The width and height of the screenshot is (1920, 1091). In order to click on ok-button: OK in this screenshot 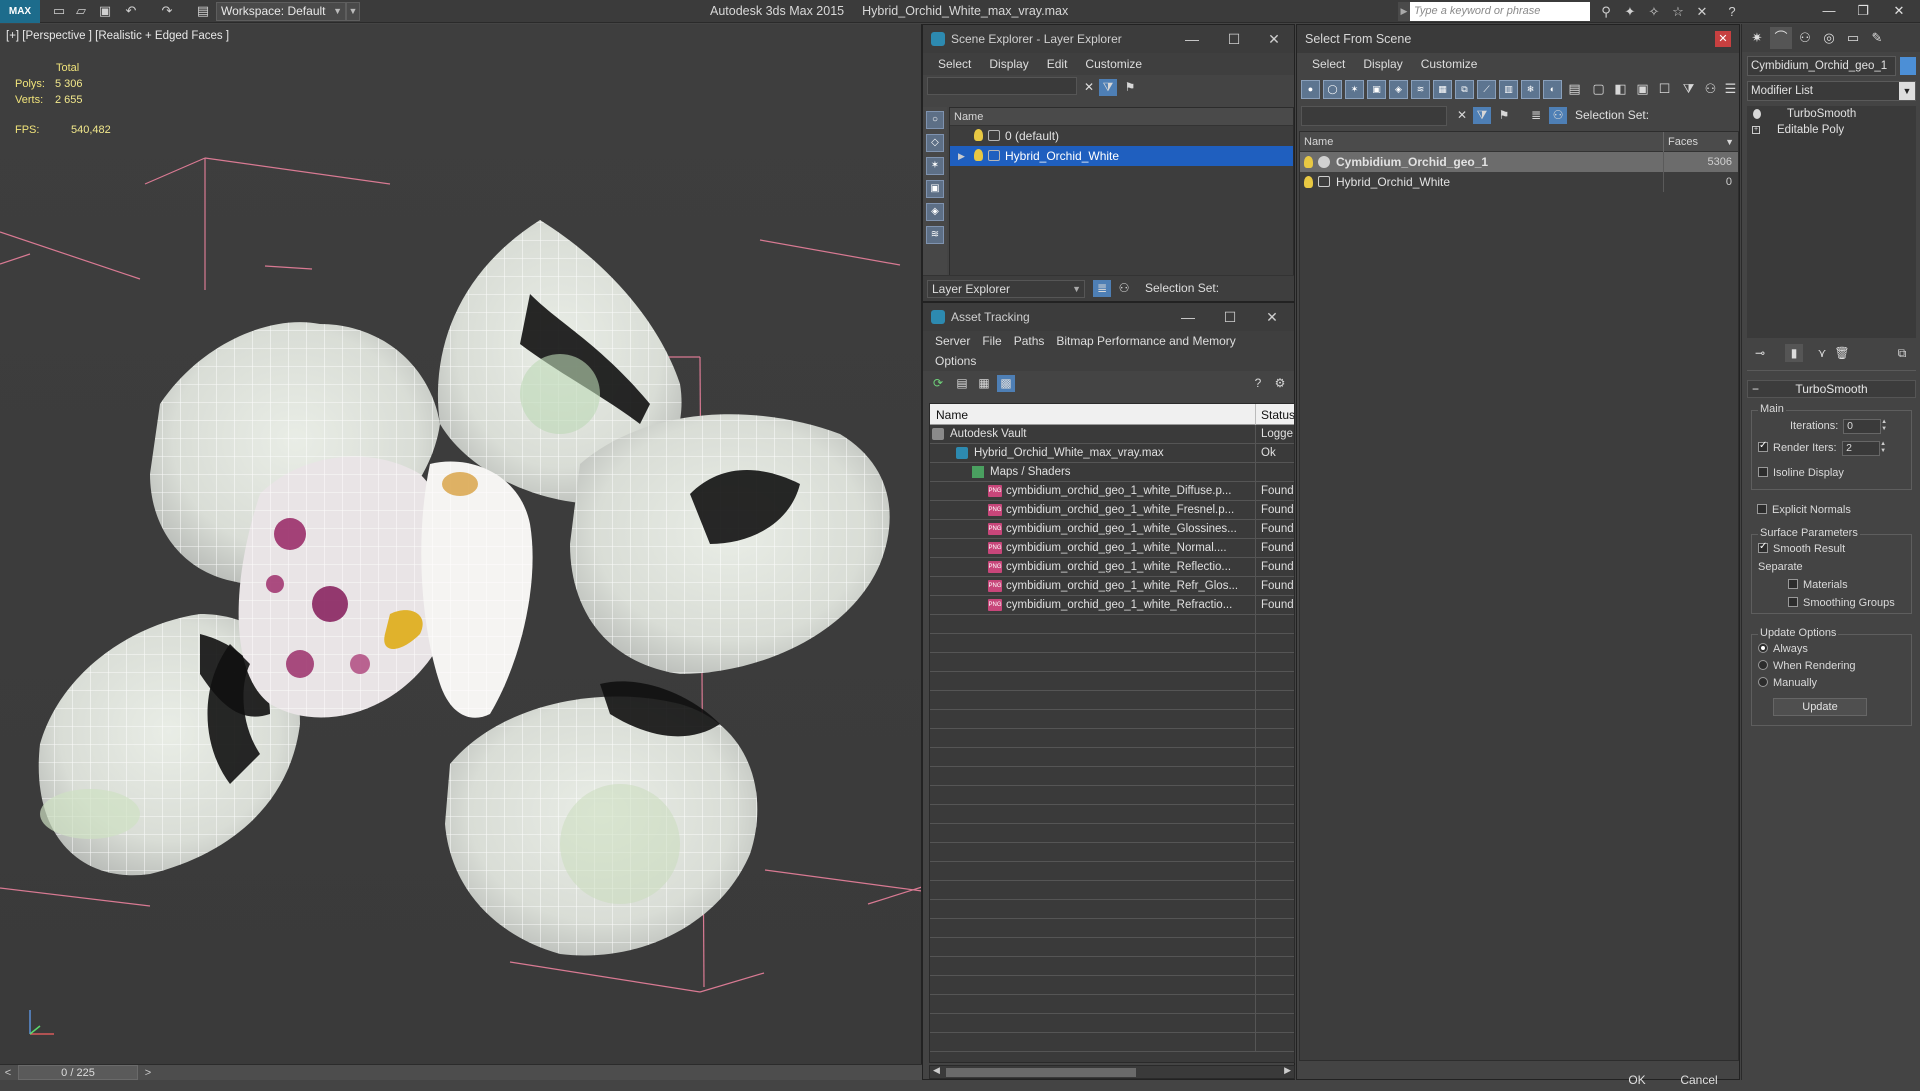, I will do `click(1637, 1080)`.